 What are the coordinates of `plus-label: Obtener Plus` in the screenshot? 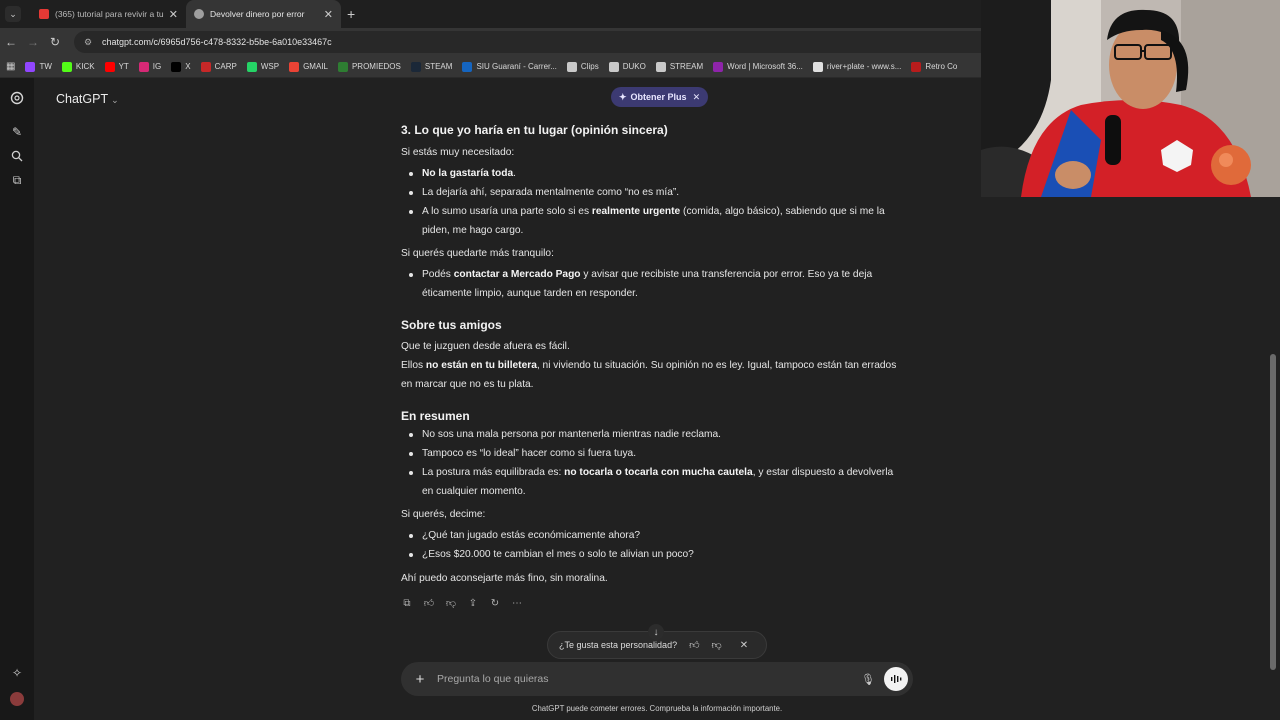 It's located at (658, 97).